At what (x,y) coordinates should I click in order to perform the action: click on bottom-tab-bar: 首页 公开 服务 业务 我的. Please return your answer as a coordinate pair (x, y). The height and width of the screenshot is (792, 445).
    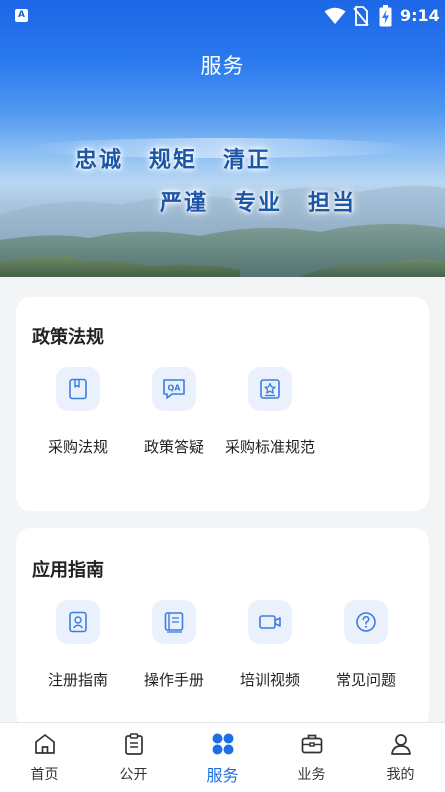
    Looking at the image, I should click on (222, 757).